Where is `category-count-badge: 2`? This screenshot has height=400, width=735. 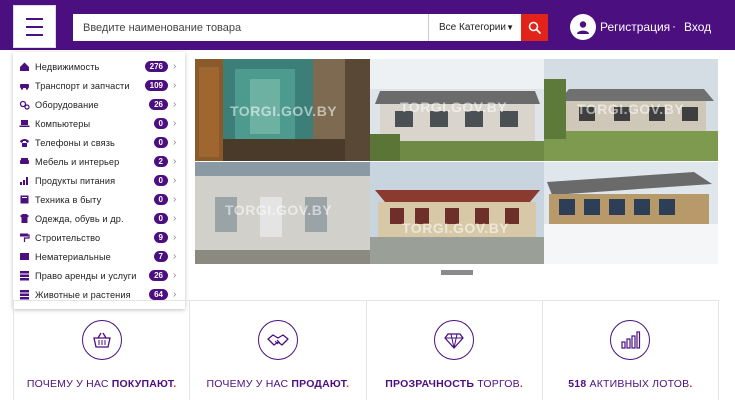 category-count-badge: 2 is located at coordinates (160, 161).